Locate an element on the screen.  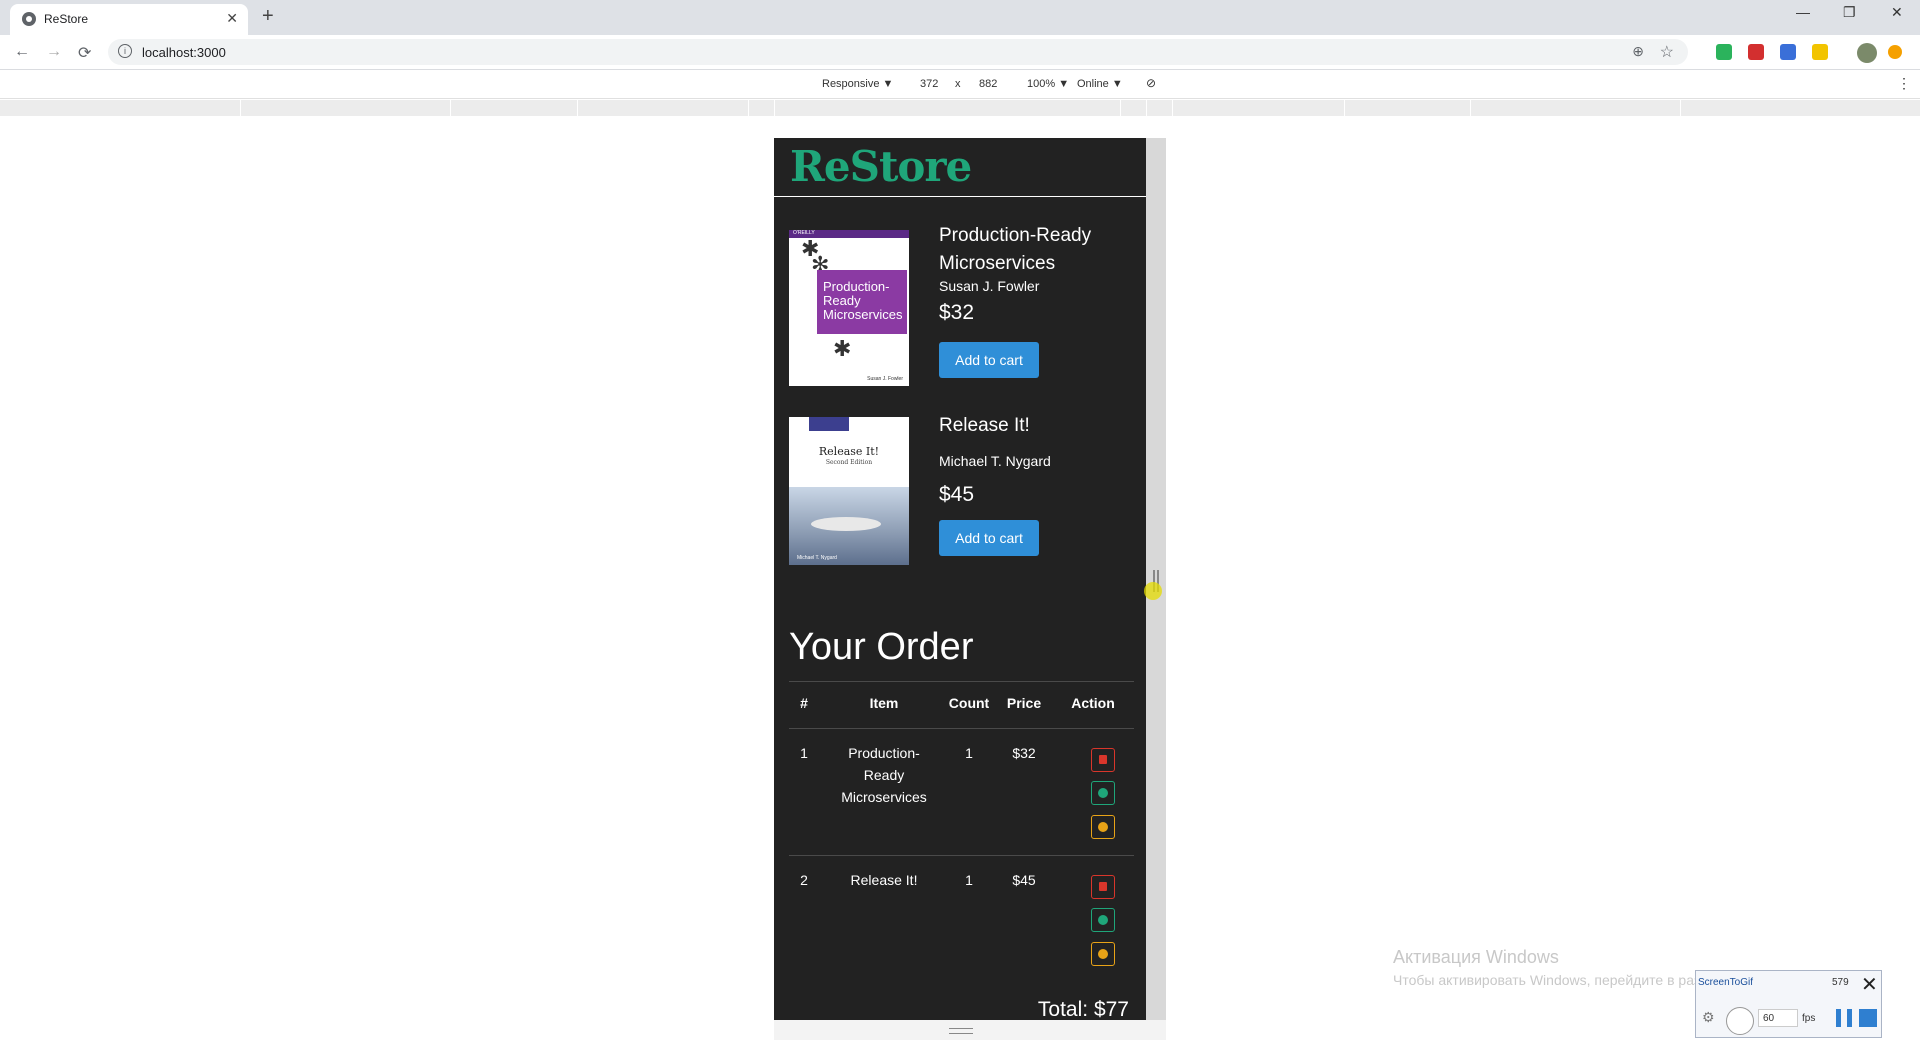
column-header: Count is located at coordinates (969, 703).